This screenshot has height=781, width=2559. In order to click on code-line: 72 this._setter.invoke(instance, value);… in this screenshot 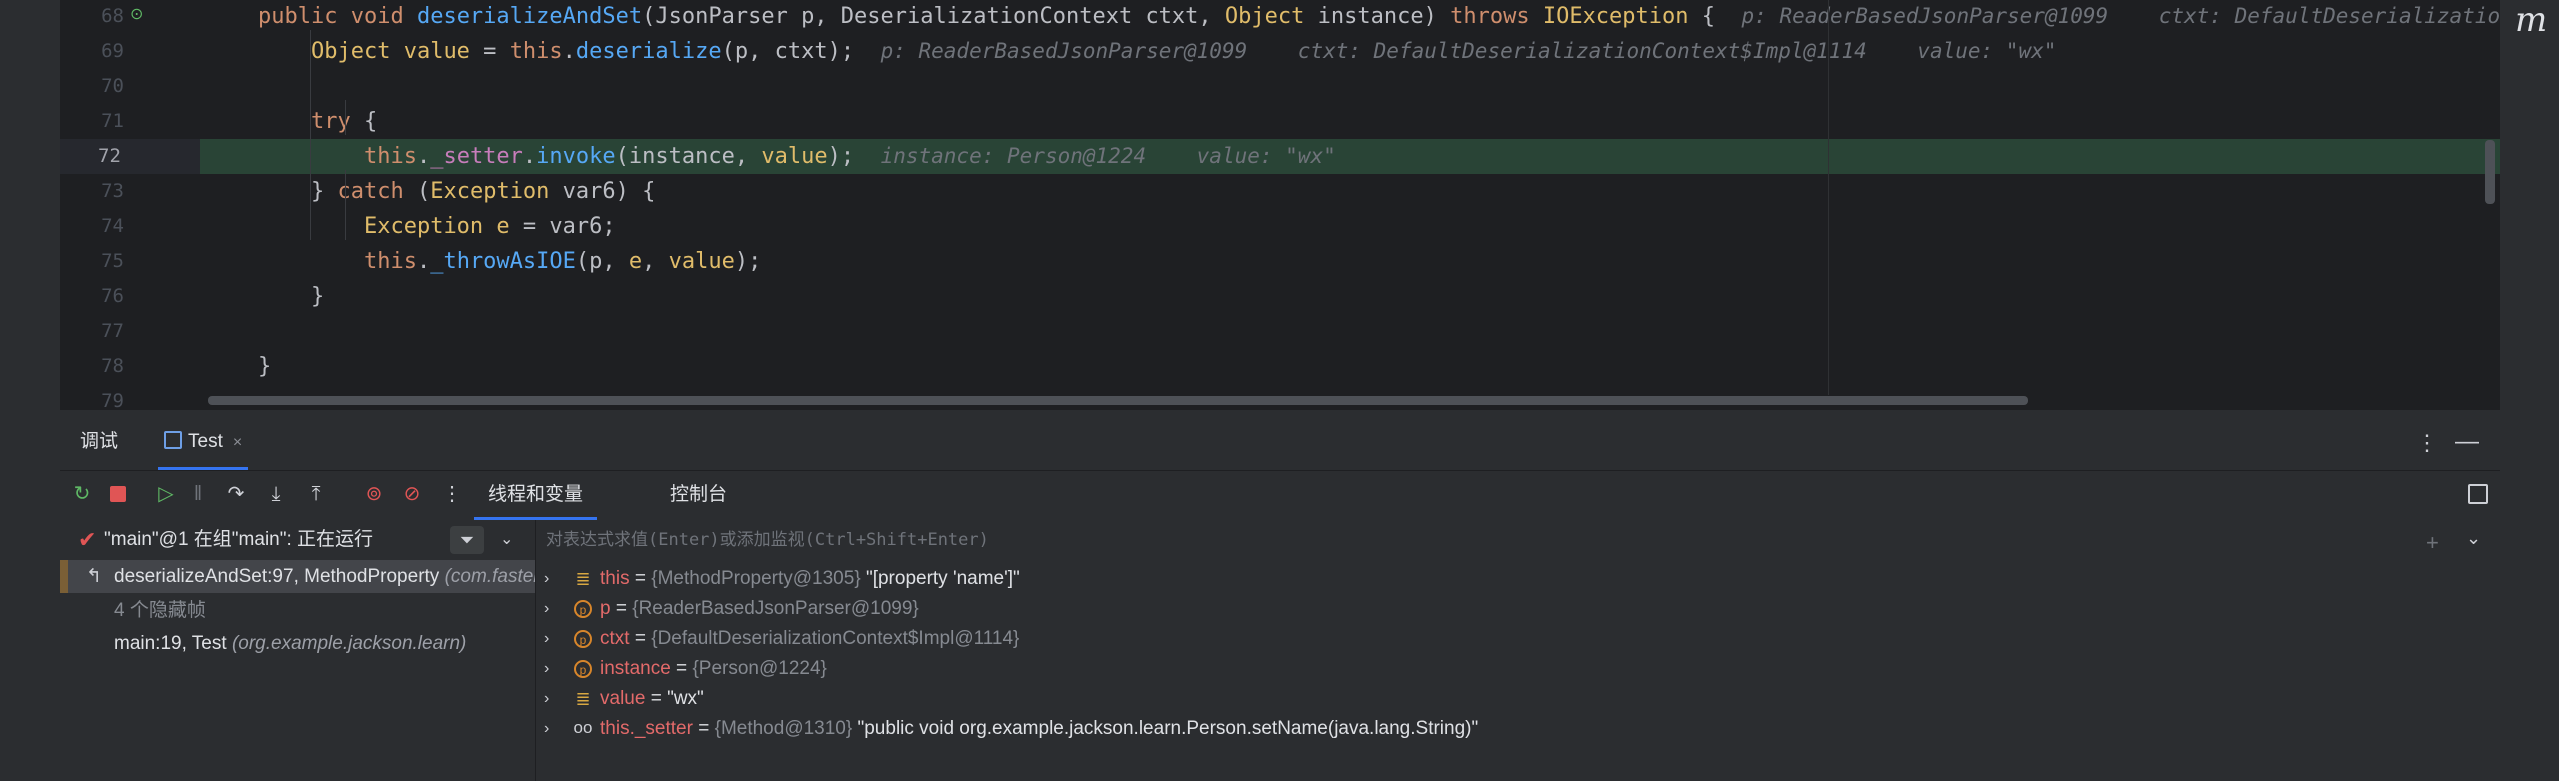, I will do `click(1280, 156)`.